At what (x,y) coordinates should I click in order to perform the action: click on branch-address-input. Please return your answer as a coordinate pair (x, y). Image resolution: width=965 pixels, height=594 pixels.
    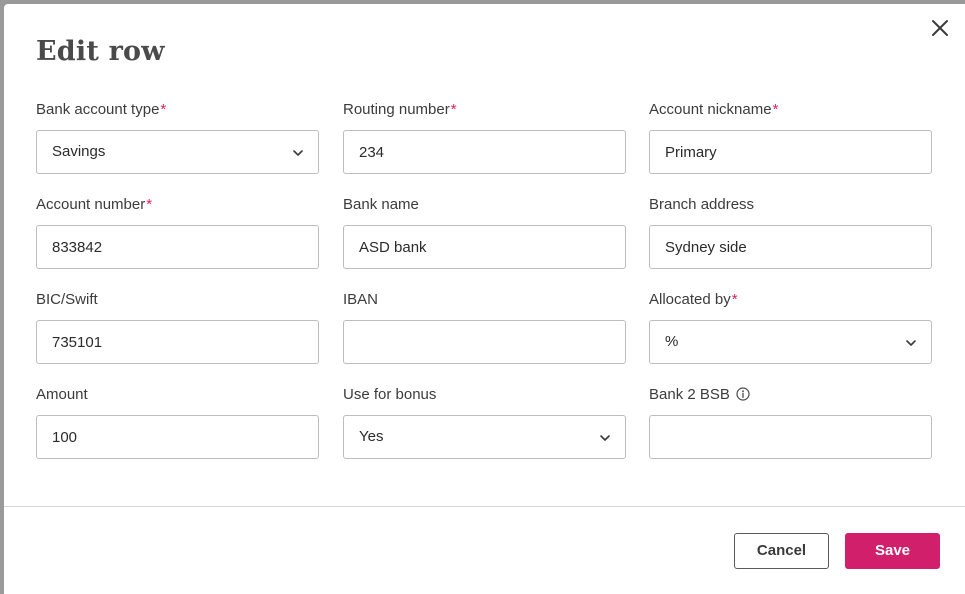
    Looking at the image, I should click on (790, 247).